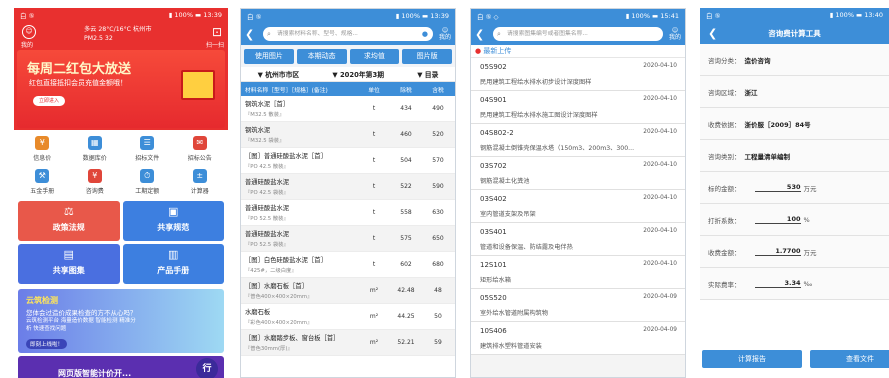 This screenshot has height=378, width=889. Describe the element at coordinates (147, 143) in the screenshot. I see `bid-file-icon: ☰` at that location.